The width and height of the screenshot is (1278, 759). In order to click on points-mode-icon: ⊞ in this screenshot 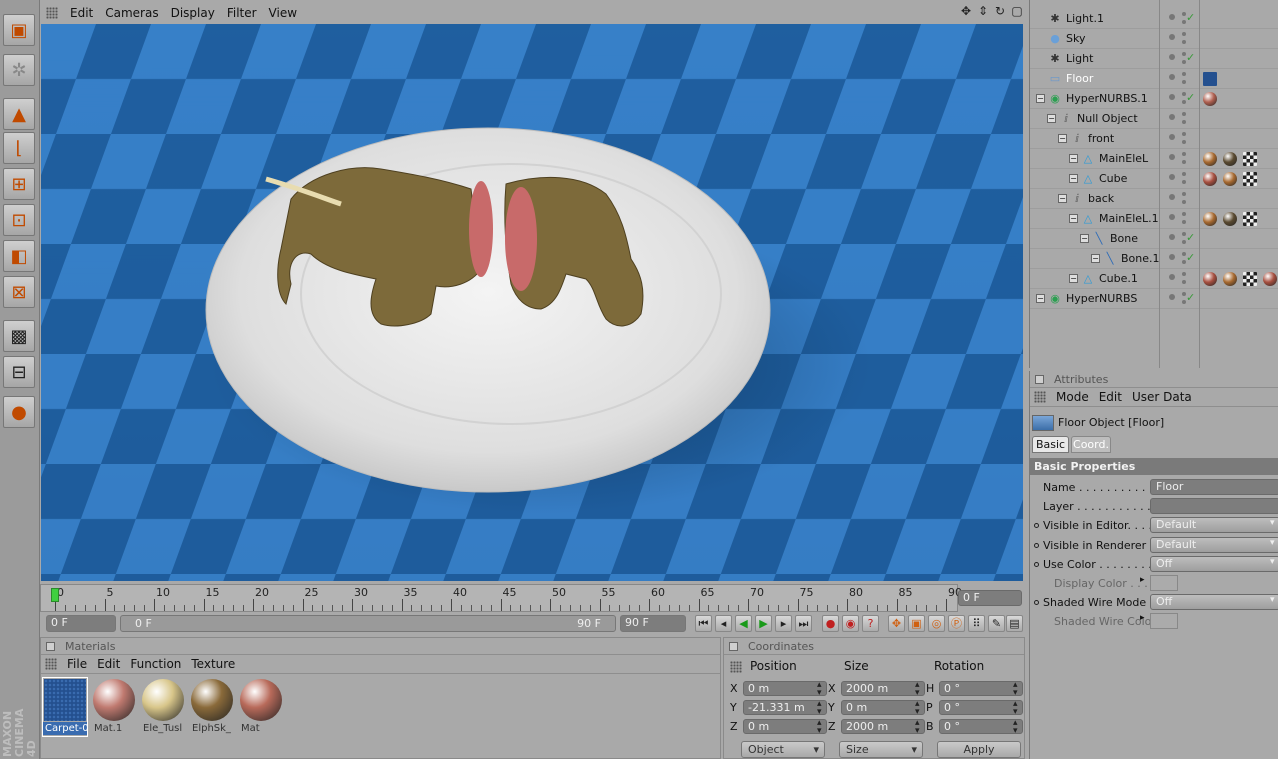, I will do `click(19, 184)`.